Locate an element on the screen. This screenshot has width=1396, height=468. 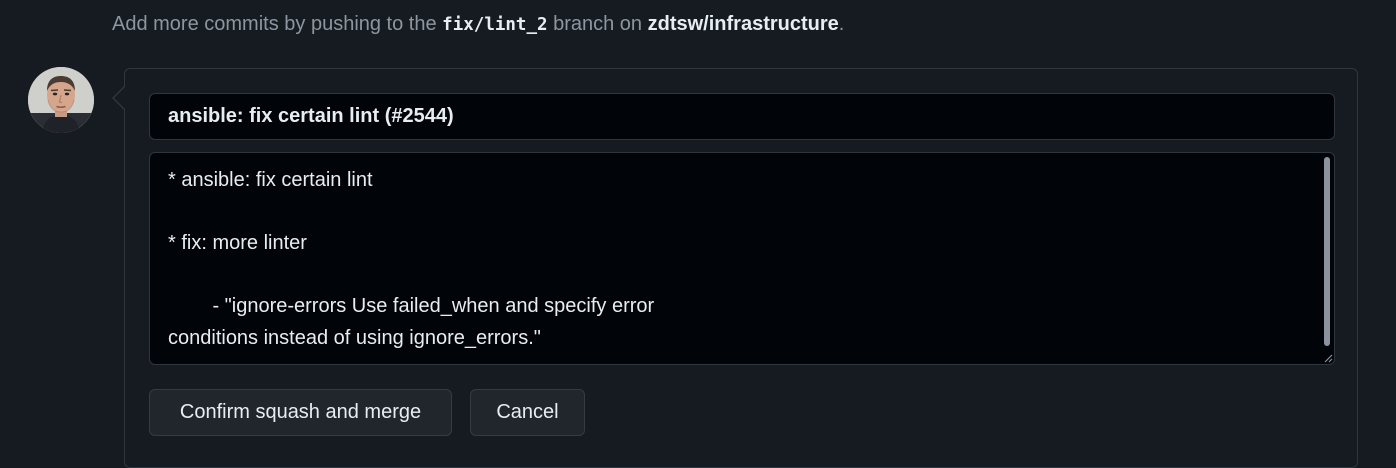
hint-suffix: . is located at coordinates (841, 24).